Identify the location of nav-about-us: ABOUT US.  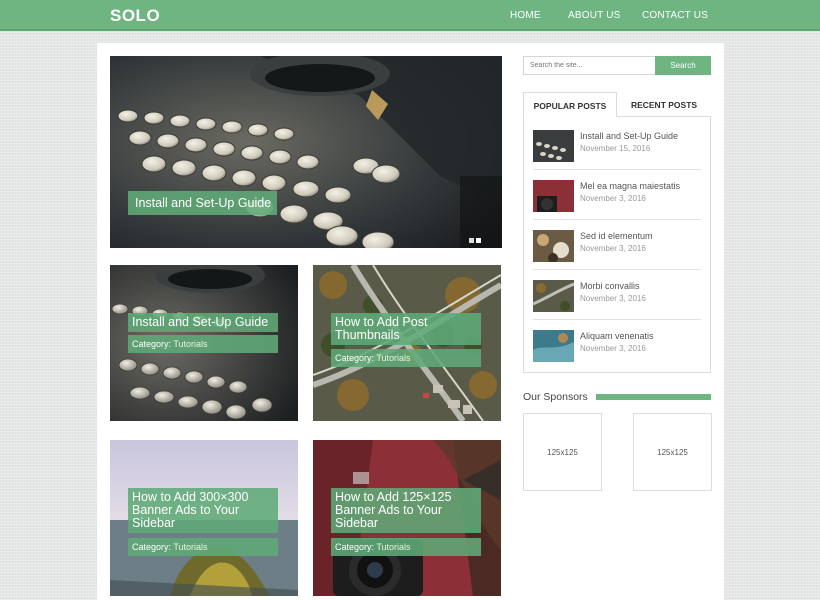
(594, 15).